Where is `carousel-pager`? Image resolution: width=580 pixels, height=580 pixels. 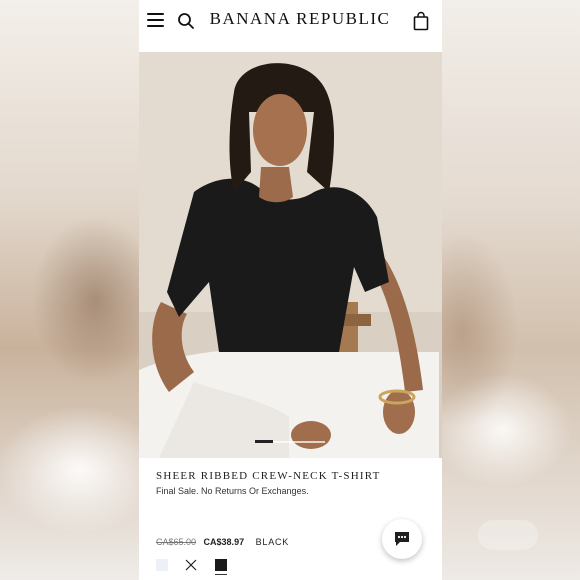 carousel-pager is located at coordinates (290, 441).